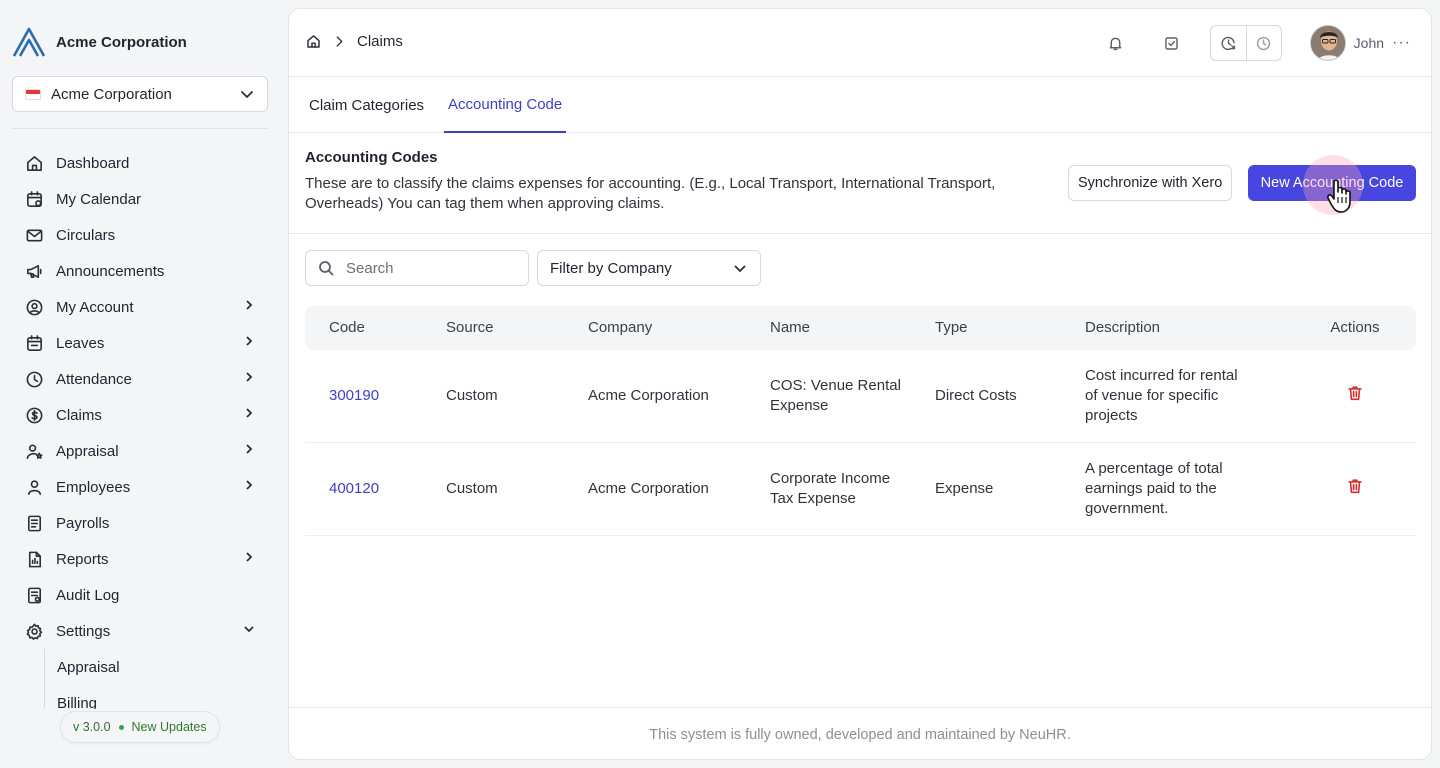 The height and width of the screenshot is (768, 1440). I want to click on sidebar-item-my-calendar: My Calendar, so click(140, 199).